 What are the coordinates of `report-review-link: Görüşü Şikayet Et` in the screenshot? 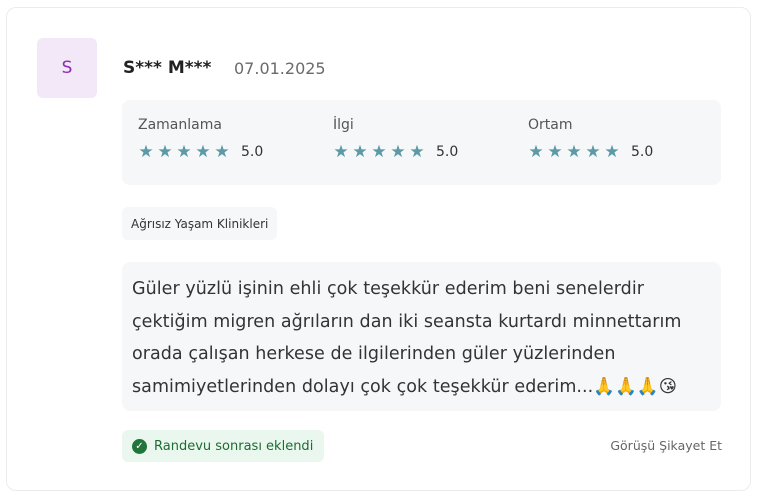 It's located at (666, 445).